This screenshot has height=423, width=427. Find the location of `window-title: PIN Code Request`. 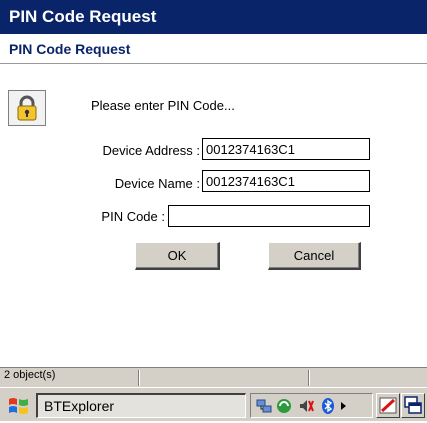

window-title: PIN Code Request is located at coordinates (213, 17).